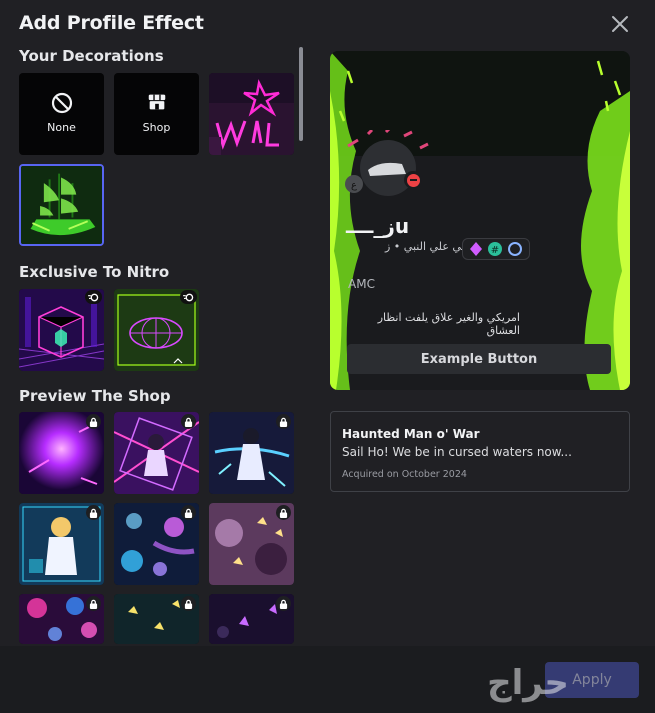  Describe the element at coordinates (61, 103) in the screenshot. I see `none-icon` at that location.